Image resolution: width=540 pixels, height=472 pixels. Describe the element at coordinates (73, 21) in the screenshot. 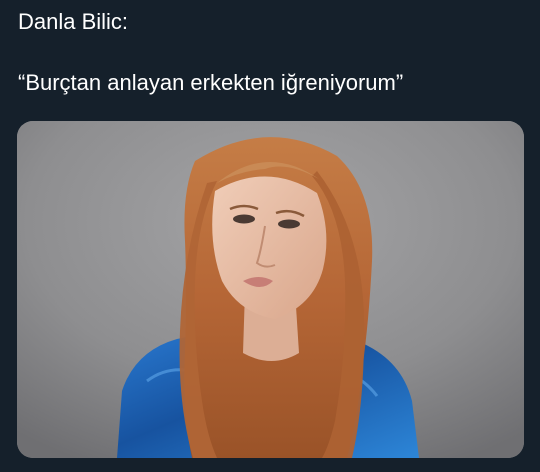

I see `post-text-author: Danla Bilic:` at that location.